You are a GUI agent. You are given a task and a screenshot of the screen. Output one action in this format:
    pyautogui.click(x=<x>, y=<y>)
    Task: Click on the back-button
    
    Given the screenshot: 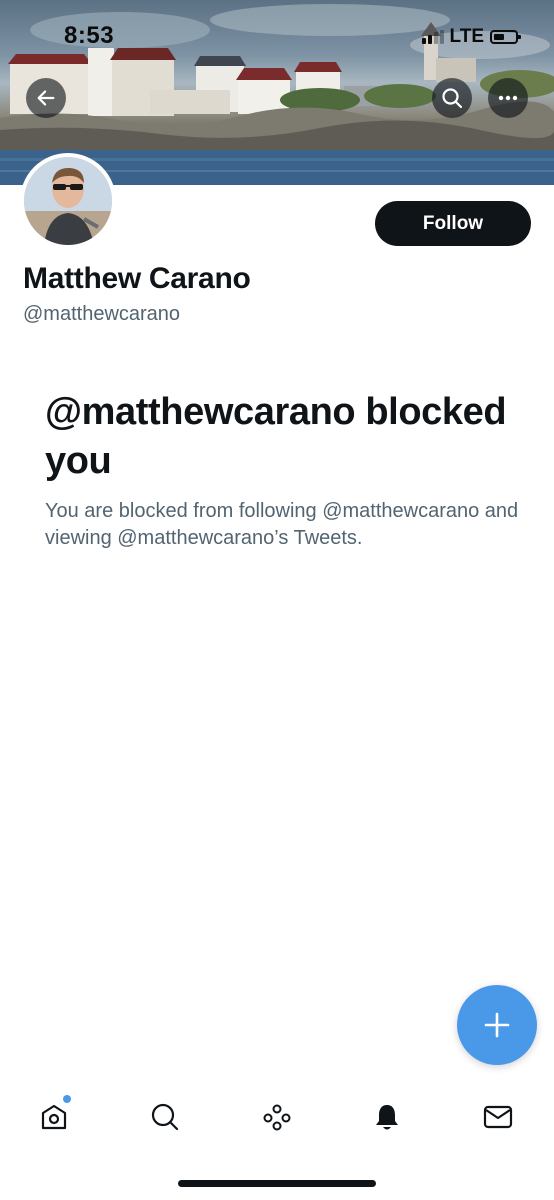 What is the action you would take?
    pyautogui.click(x=46, y=98)
    